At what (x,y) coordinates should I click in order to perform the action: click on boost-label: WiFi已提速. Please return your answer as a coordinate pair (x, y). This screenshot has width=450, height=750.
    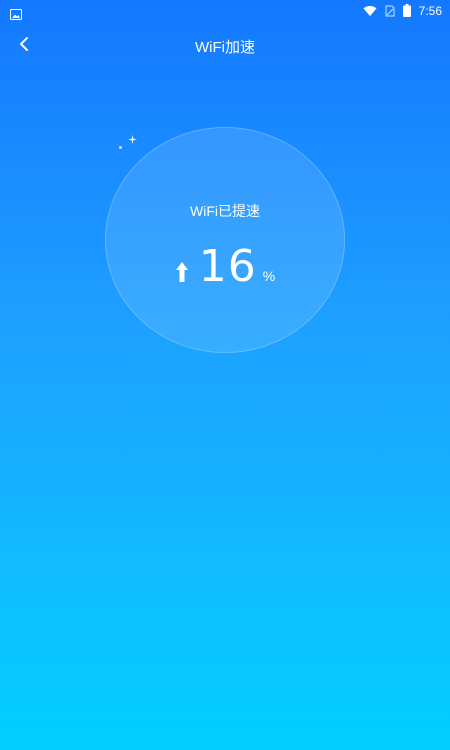
    Looking at the image, I should click on (225, 211).